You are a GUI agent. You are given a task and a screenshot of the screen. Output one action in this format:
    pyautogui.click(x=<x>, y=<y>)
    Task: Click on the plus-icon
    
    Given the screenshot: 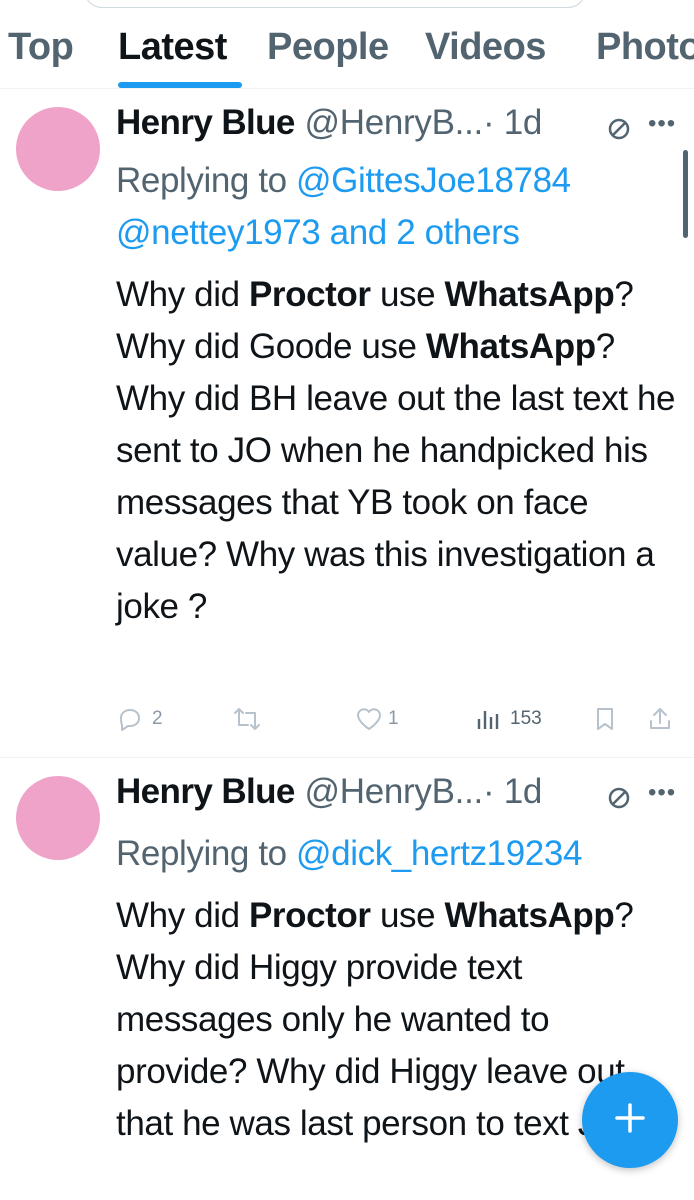 What is the action you would take?
    pyautogui.click(x=630, y=1120)
    